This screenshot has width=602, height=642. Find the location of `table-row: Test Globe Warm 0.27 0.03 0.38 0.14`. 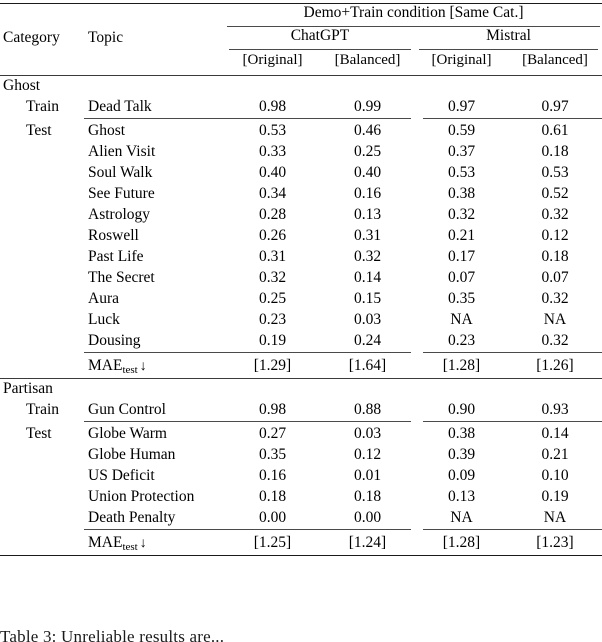

table-row: Test Globe Warm 0.27 0.03 0.38 0.14 is located at coordinates (301, 432).